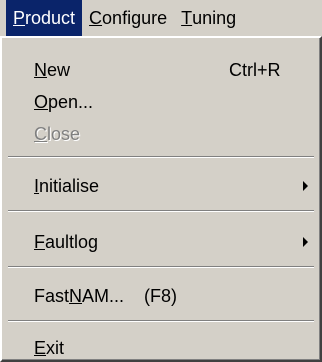  What do you see at coordinates (255, 69) in the screenshot?
I see `menu-item-new-shortcut: Ctrl+R` at bounding box center [255, 69].